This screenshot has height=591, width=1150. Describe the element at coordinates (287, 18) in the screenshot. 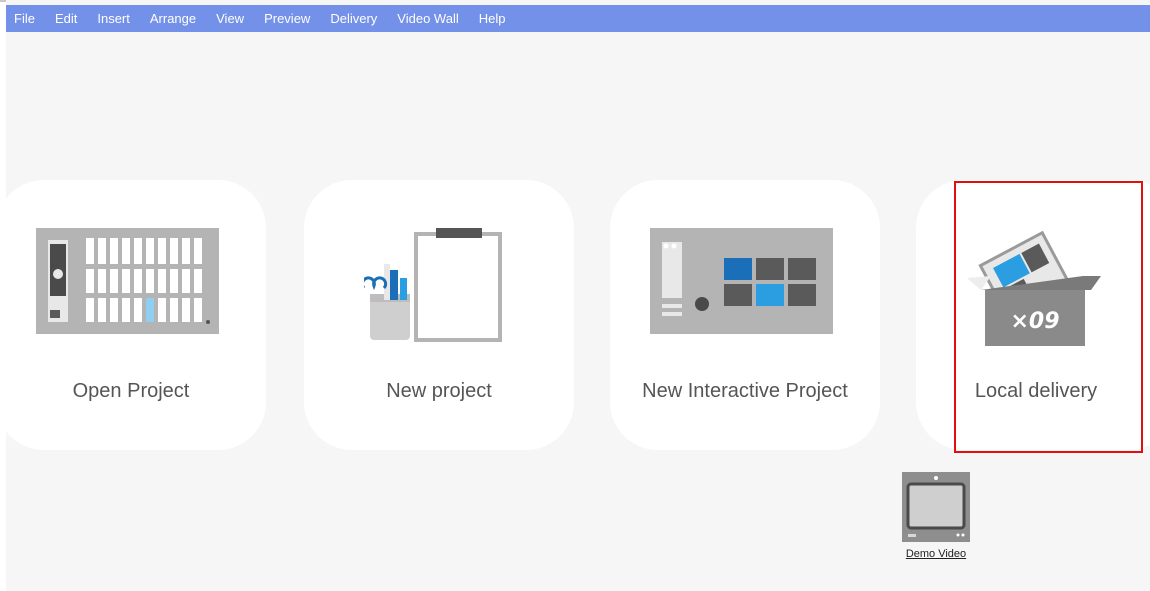

I see `menu-preview: Preview` at that location.